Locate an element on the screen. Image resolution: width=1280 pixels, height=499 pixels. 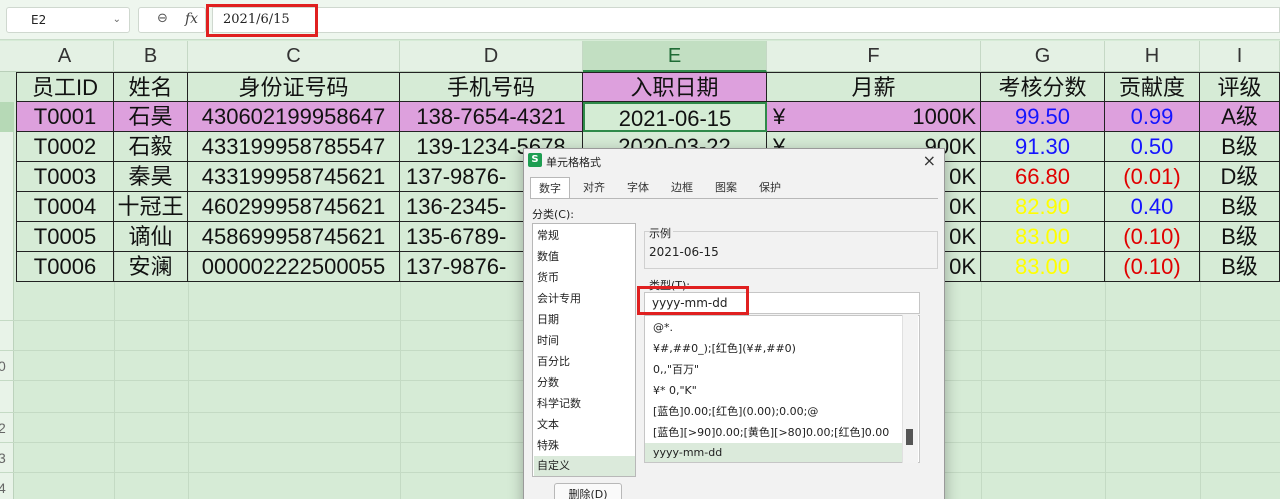
cell-name: 秦昊 is located at coordinates (151, 177).